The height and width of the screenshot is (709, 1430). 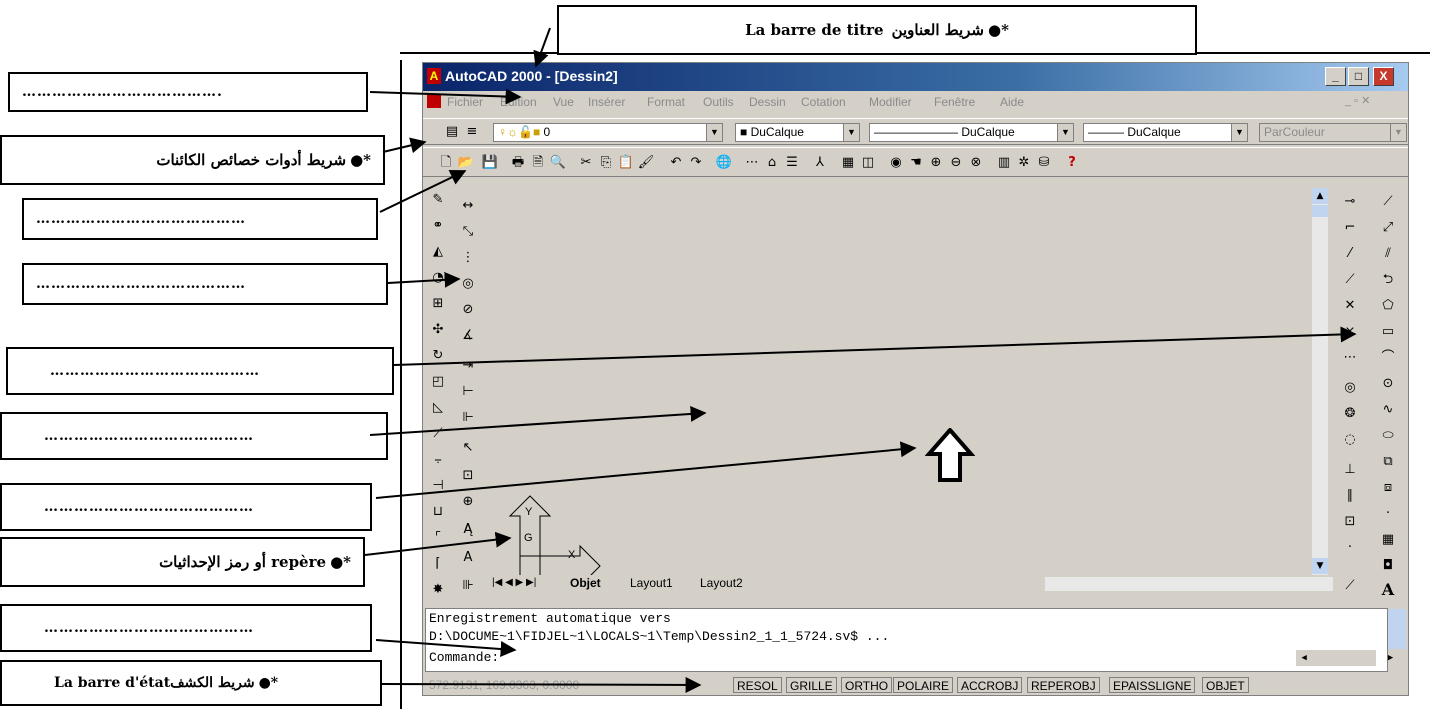 What do you see at coordinates (646, 470) in the screenshot?
I see `arrow-cursor` at bounding box center [646, 470].